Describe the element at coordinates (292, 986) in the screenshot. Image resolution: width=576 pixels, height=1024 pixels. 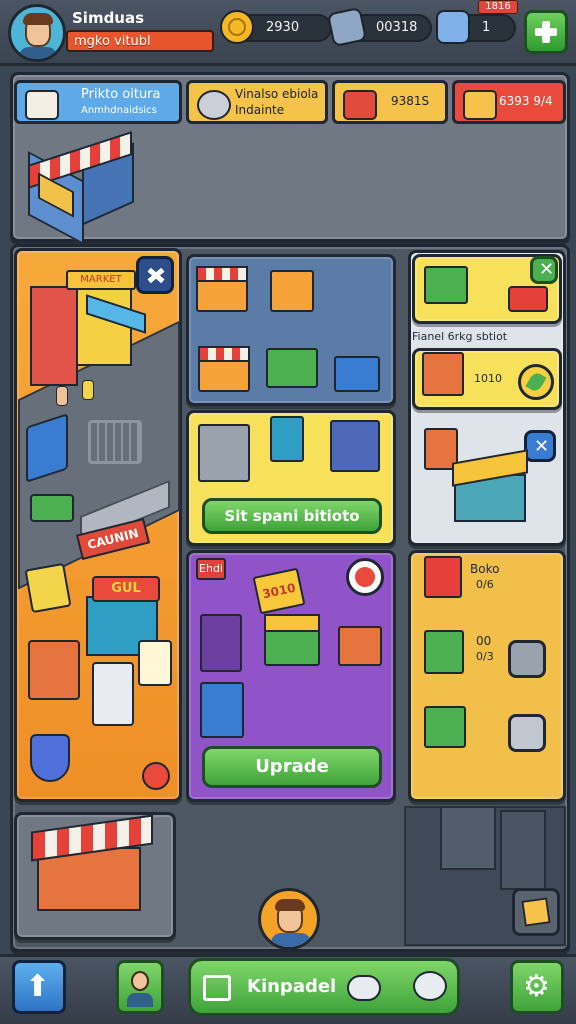
I see `main-action-label: Kinpadel` at that location.